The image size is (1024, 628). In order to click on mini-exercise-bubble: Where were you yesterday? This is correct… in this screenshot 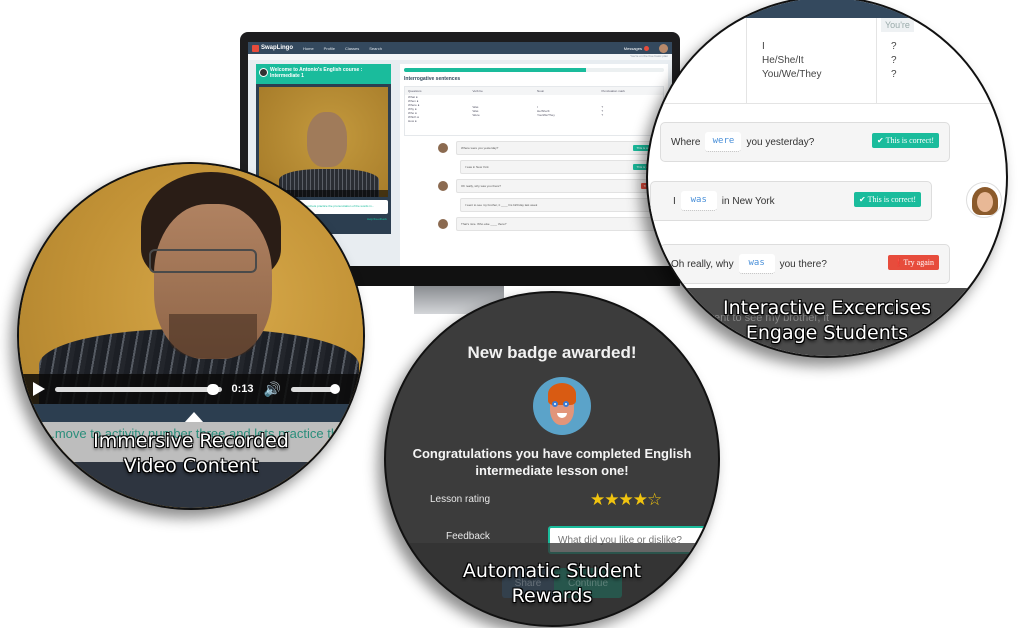, I will do `click(560, 148)`.